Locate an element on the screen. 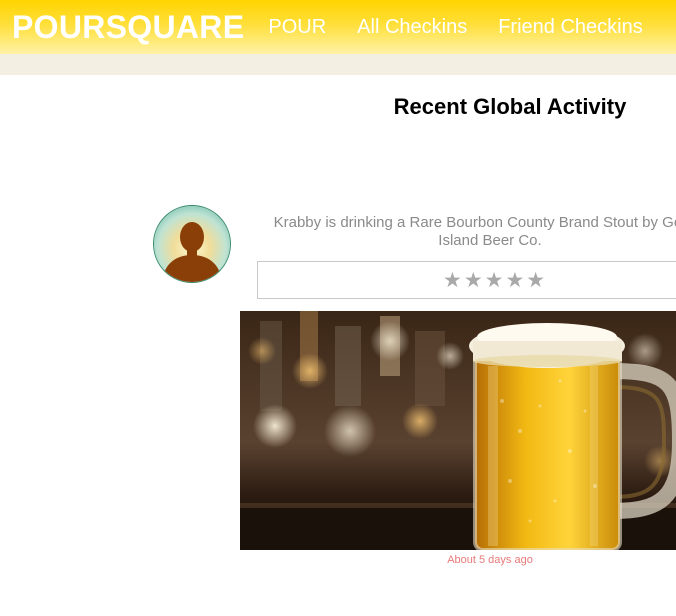 The width and height of the screenshot is (676, 616). navbar-subbar is located at coordinates (338, 64).